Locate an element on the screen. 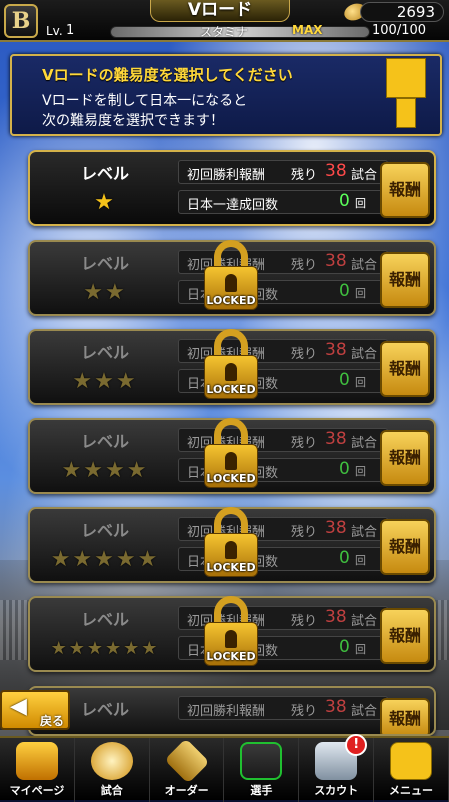 The image size is (449, 802). bottom-nav: マイページ 試合 オーダー 選手 ! スカウト メニュー is located at coordinates (224, 768).